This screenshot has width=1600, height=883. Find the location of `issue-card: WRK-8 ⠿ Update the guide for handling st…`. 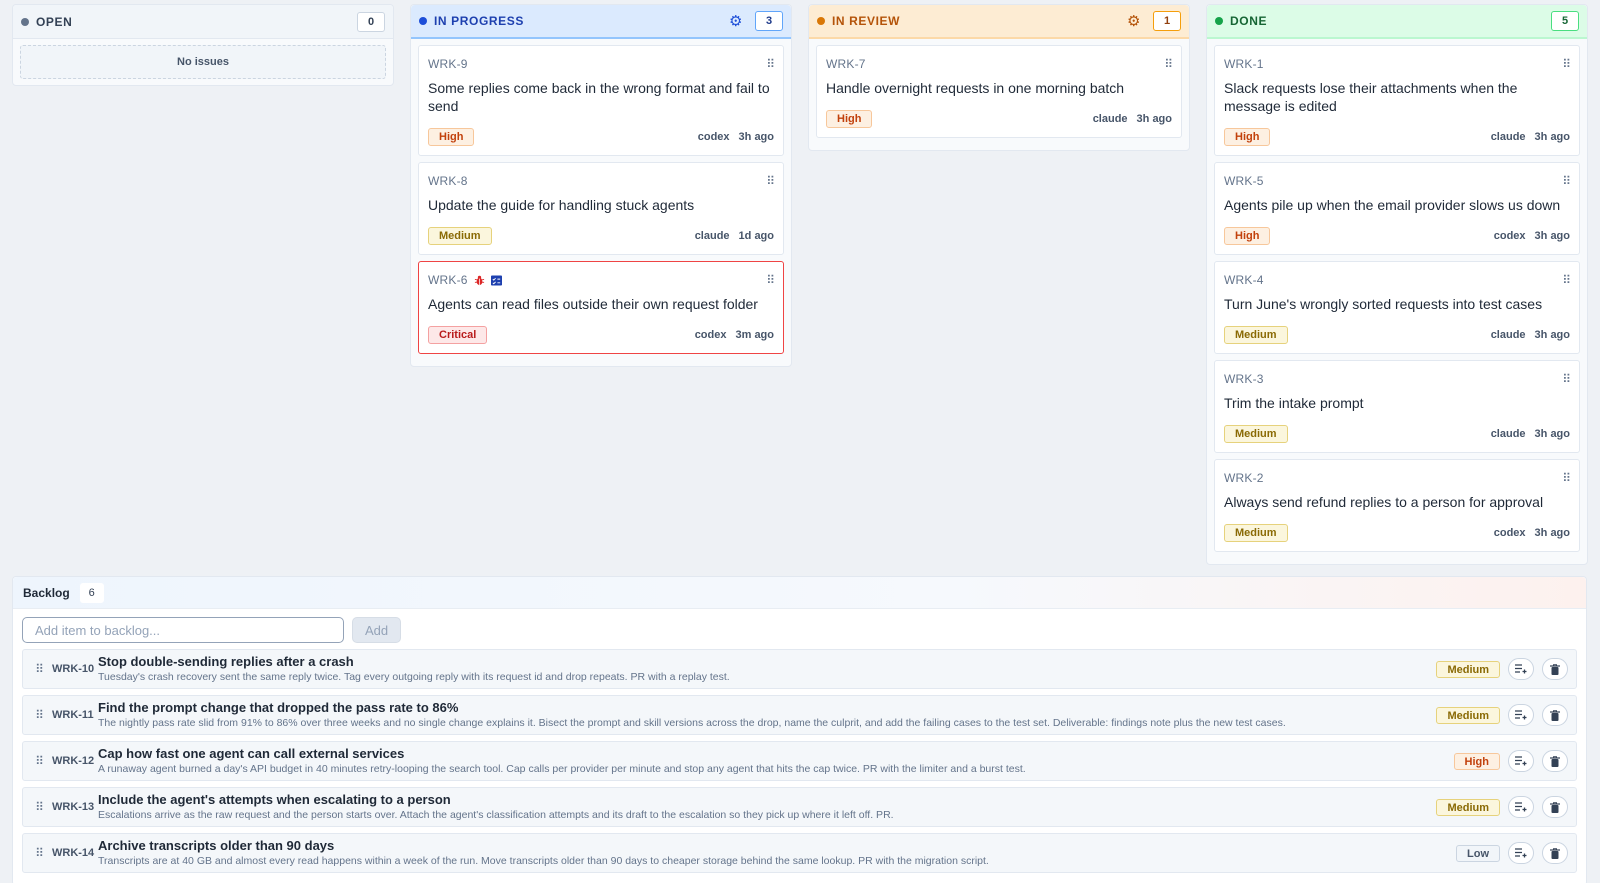

issue-card: WRK-8 ⠿ Update the guide for handling st… is located at coordinates (601, 208).